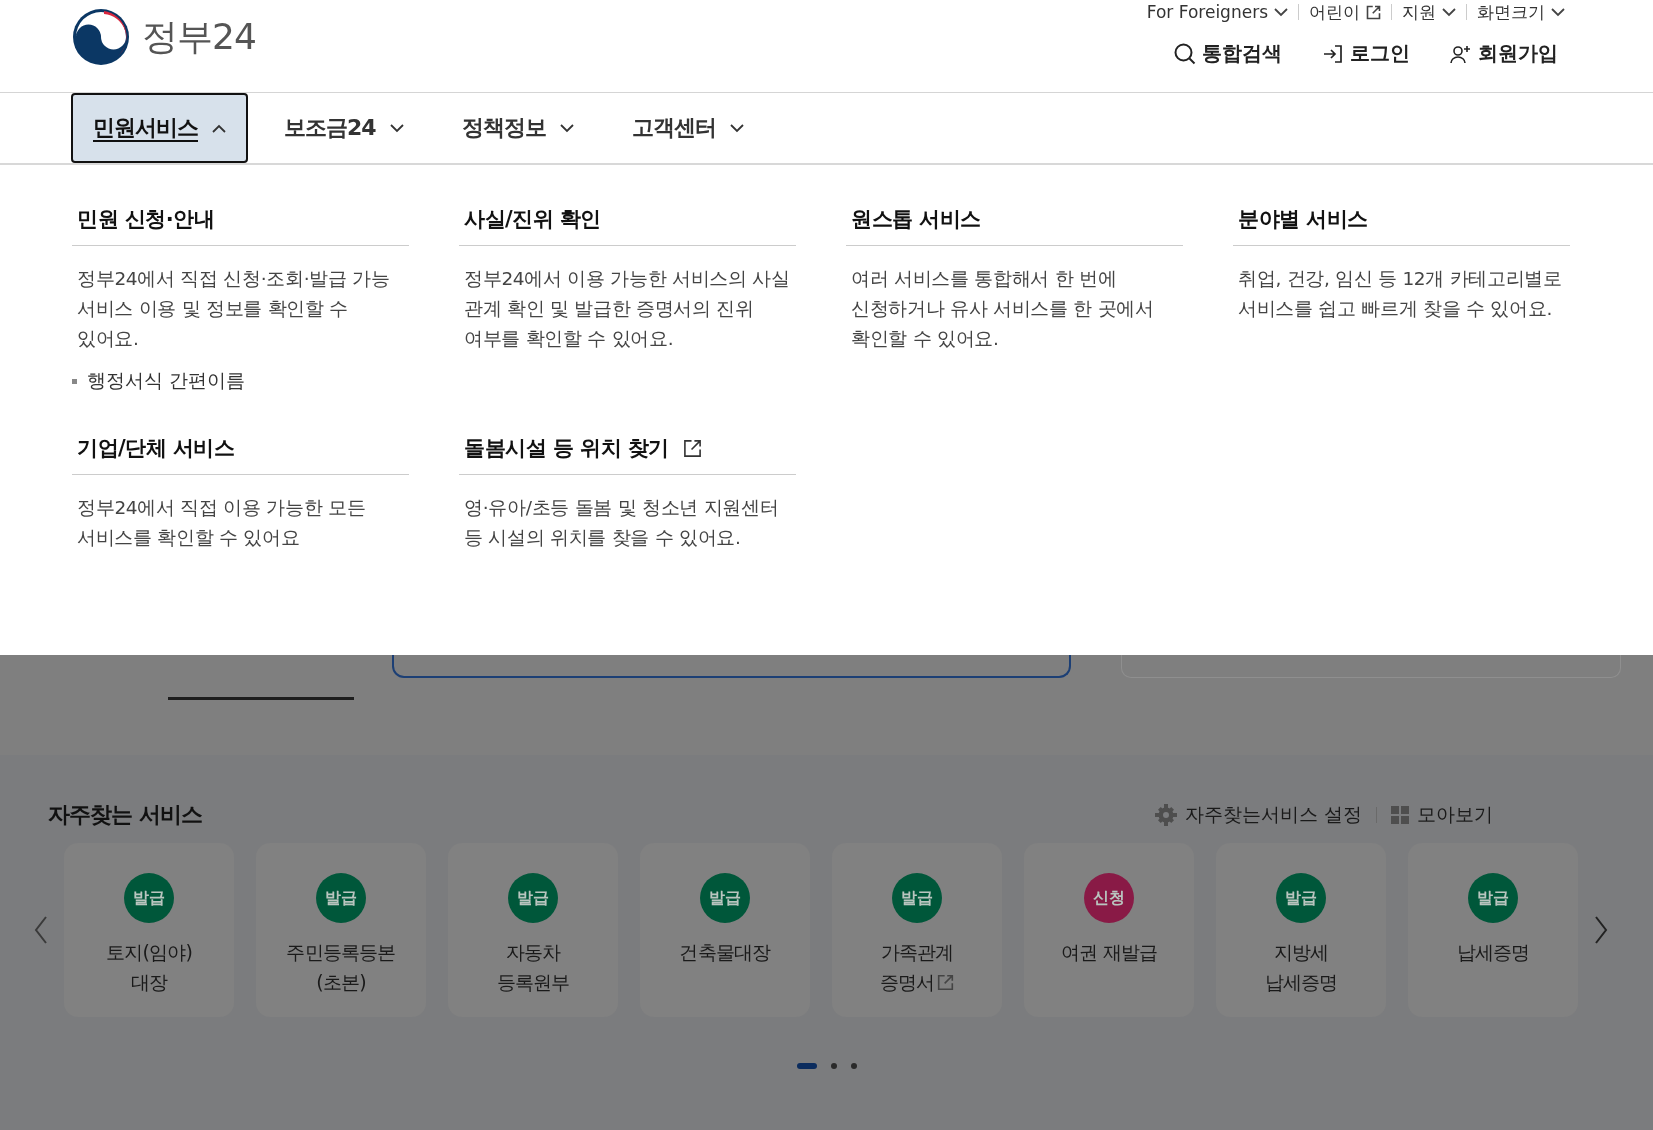  I want to click on section-description: 정부24에서 이용 가능한 서비스의 사실 관계 확인 및 발급한 증명서의 진위 여부를 확인할 수 있어요., so click(627, 309).